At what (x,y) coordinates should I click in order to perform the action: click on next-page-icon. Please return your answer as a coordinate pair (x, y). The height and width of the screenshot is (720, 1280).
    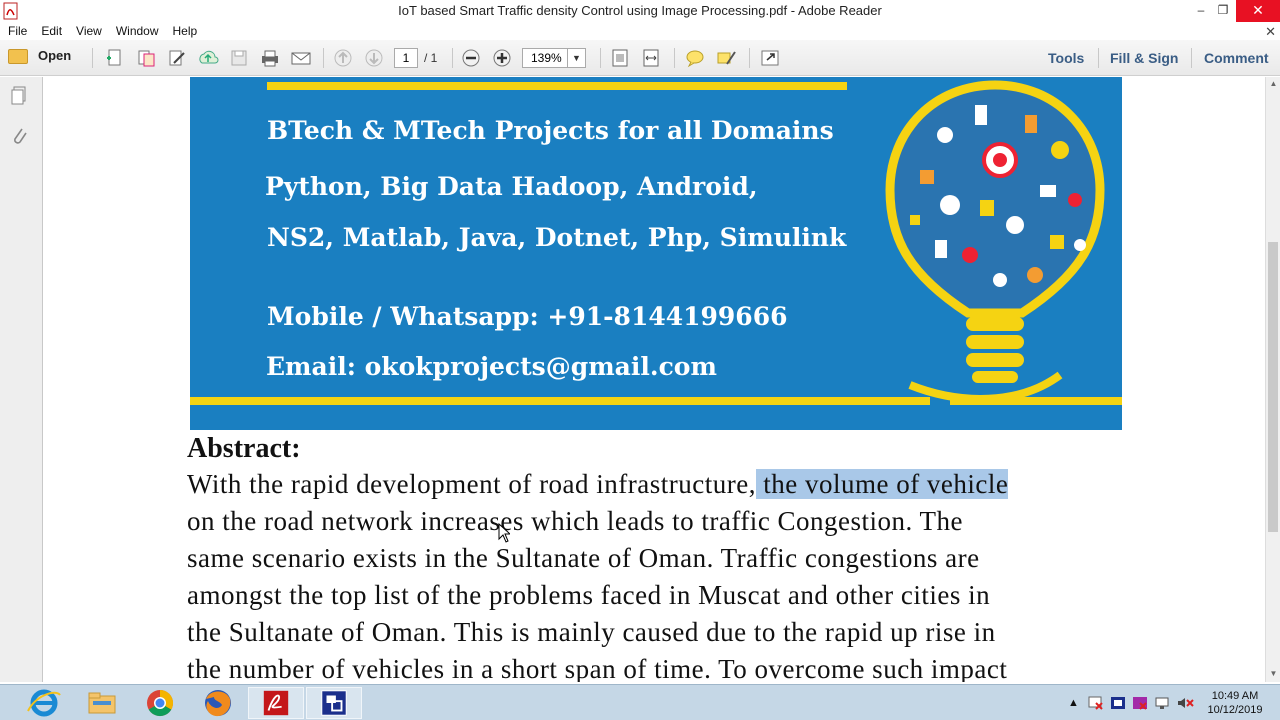
    Looking at the image, I should click on (374, 58).